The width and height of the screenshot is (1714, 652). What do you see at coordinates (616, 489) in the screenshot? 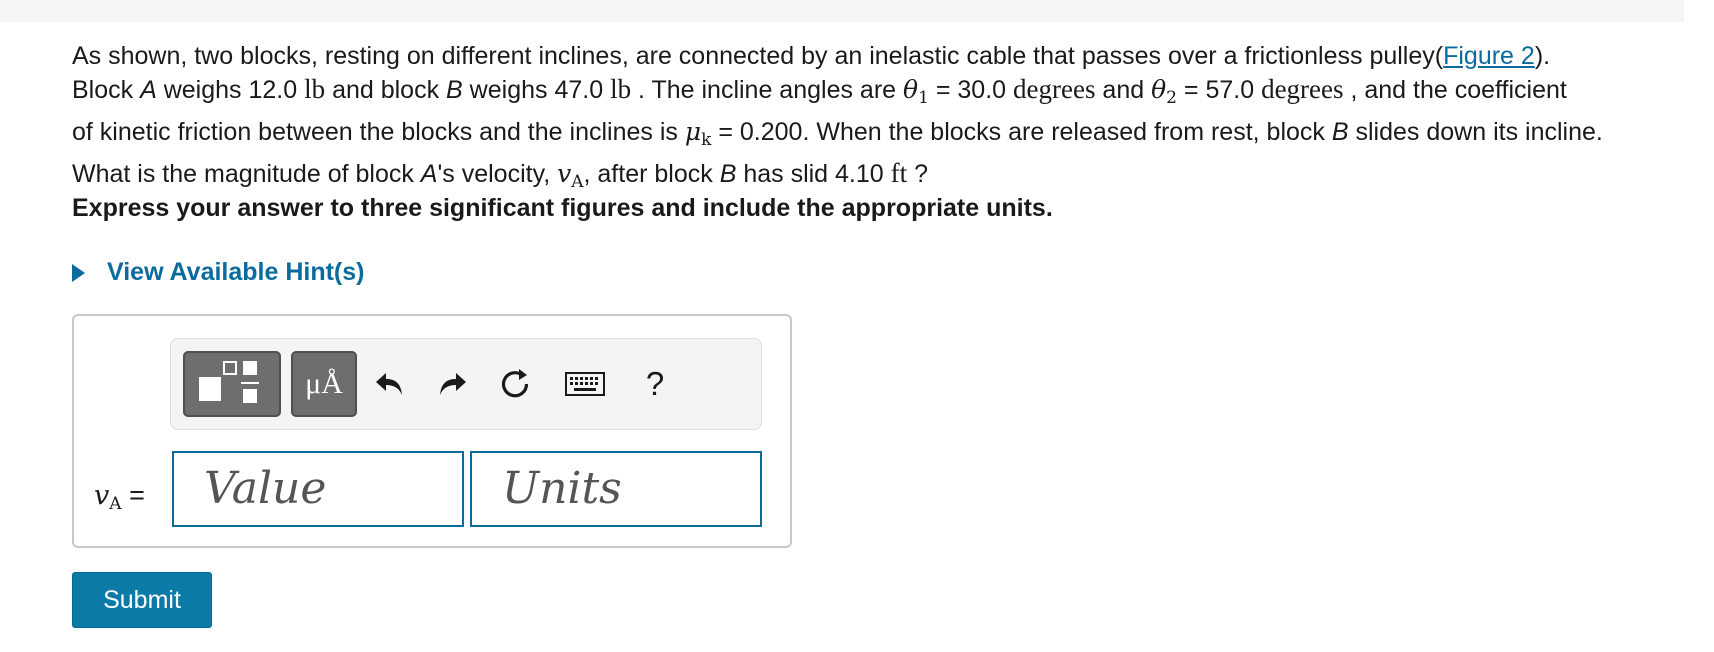
I see `units-input: Units` at bounding box center [616, 489].